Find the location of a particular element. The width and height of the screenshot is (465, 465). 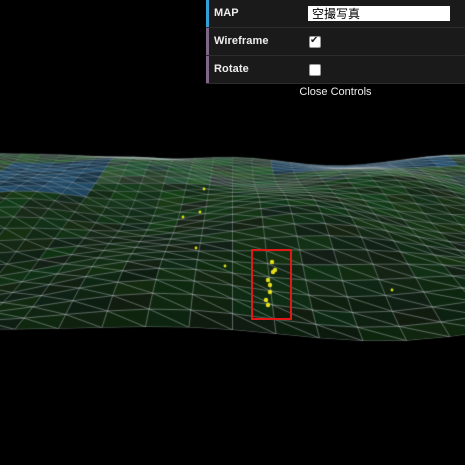

map-row: MAP is located at coordinates (335, 14).